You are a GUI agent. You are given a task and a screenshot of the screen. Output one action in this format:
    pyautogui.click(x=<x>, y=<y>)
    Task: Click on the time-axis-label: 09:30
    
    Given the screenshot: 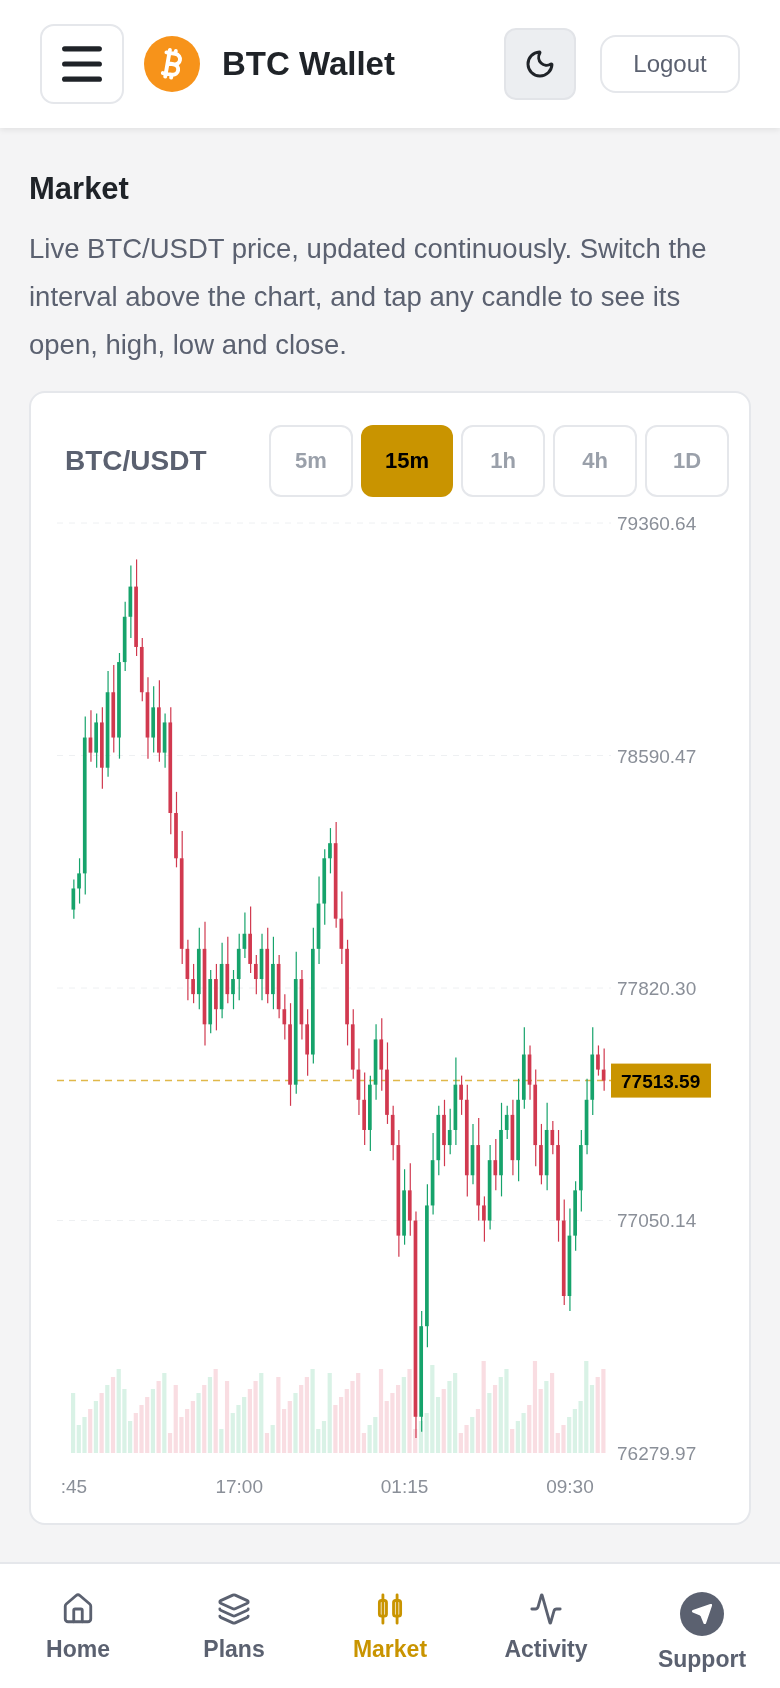 What is the action you would take?
    pyautogui.click(x=570, y=1486)
    